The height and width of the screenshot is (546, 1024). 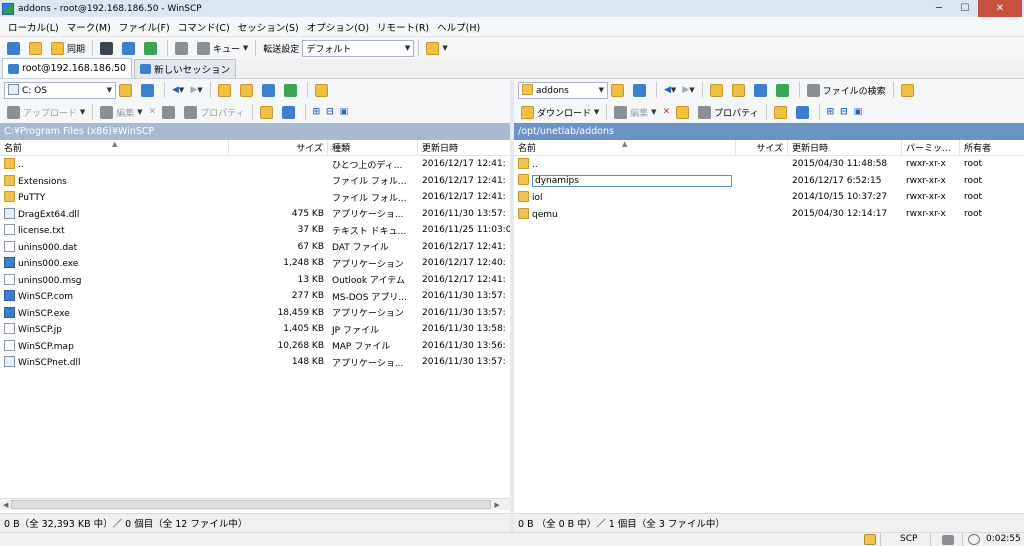 What do you see at coordinates (619, 90) in the screenshot?
I see `remote-open-dir-button` at bounding box center [619, 90].